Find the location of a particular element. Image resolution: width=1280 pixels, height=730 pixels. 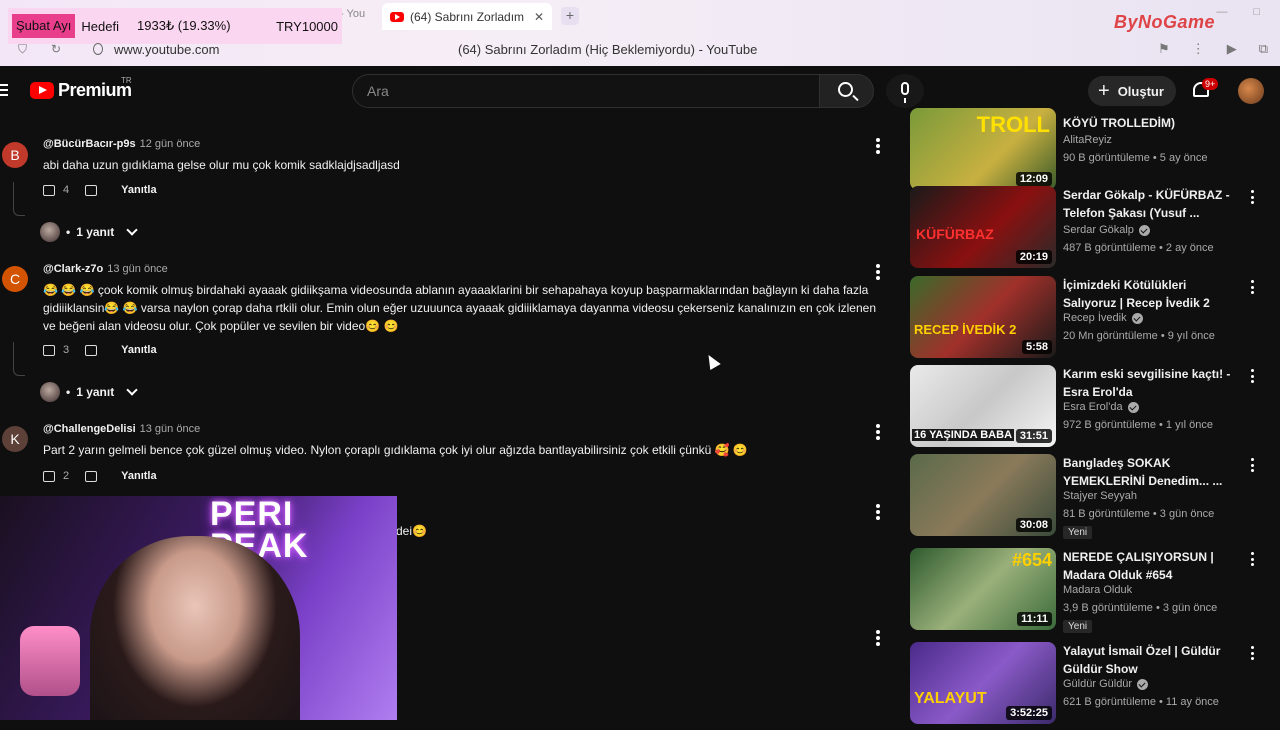

video-title: KÖYÜ TROLLEDİM) is located at coordinates (1153, 123).